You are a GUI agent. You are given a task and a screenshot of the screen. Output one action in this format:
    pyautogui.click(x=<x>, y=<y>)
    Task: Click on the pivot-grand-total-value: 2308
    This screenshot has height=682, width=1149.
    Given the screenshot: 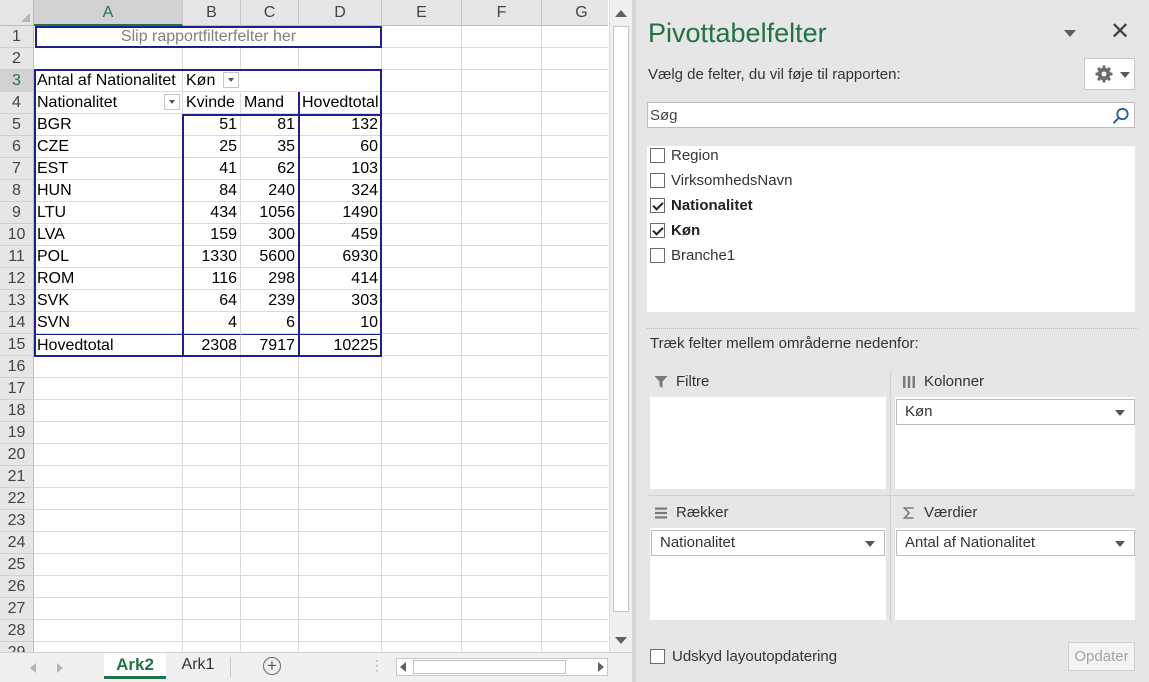 What is the action you would take?
    pyautogui.click(x=212, y=345)
    